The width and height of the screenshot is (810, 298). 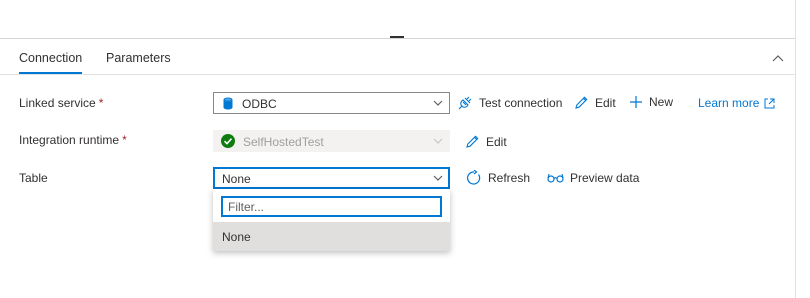 What do you see at coordinates (465, 103) in the screenshot?
I see `plug-icon` at bounding box center [465, 103].